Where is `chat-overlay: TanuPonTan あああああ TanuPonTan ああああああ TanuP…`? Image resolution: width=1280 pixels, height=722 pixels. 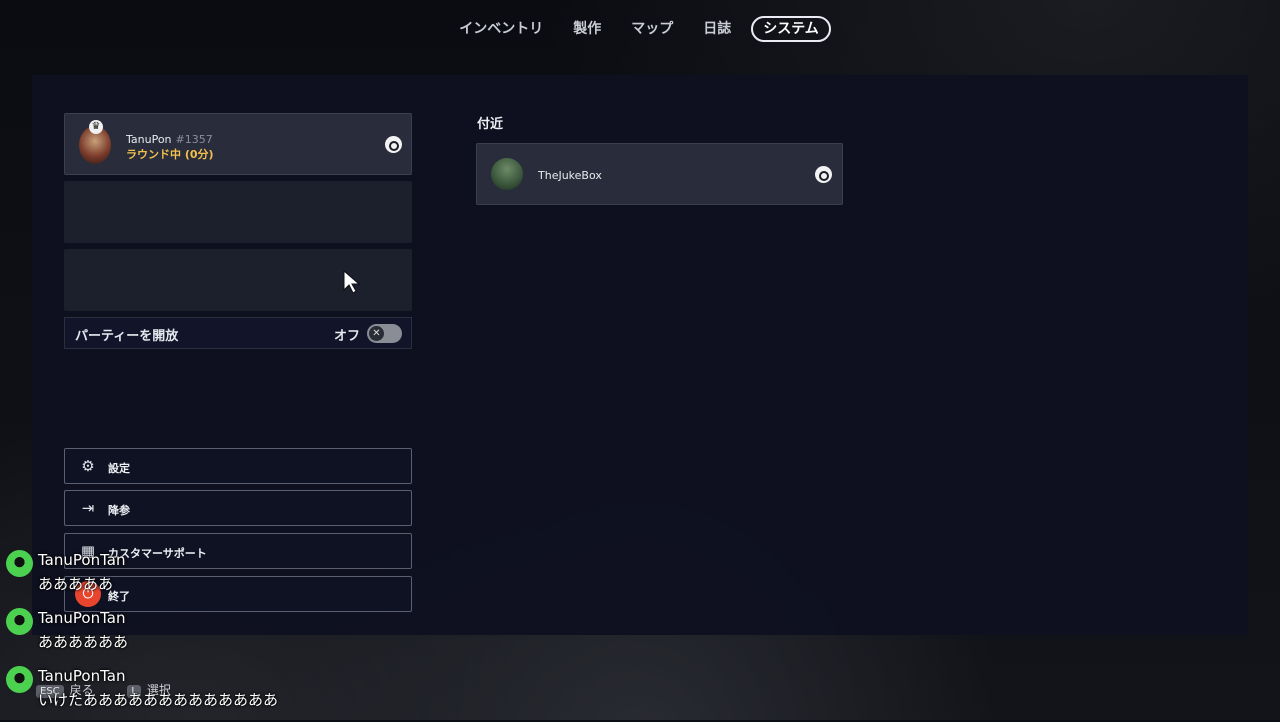
chat-overlay: TanuPonTan あああああ TanuPonTan ああああああ TanuP… is located at coordinates (156, 635).